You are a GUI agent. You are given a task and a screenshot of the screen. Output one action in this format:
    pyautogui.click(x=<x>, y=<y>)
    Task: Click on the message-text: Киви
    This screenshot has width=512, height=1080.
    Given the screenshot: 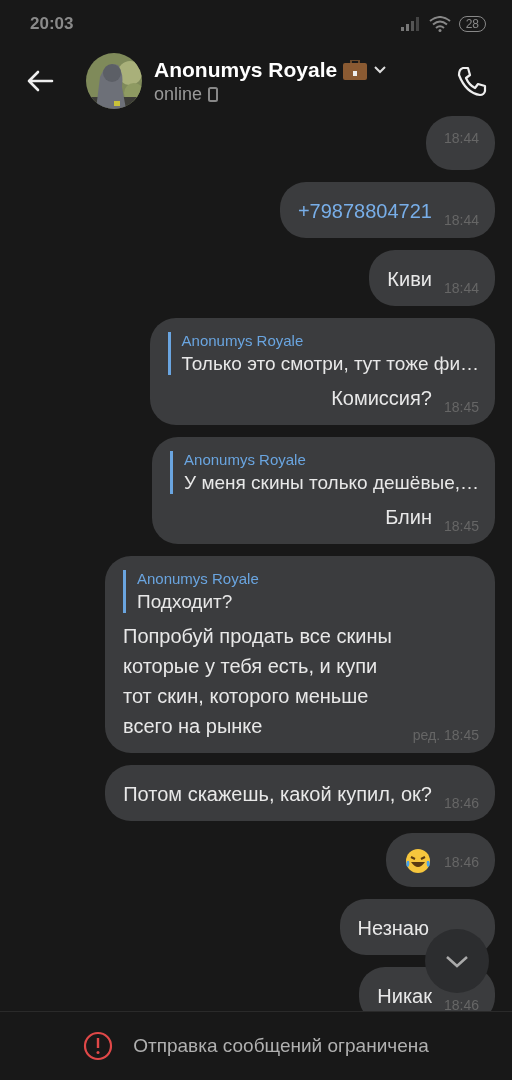 What is the action you would take?
    pyautogui.click(x=409, y=279)
    